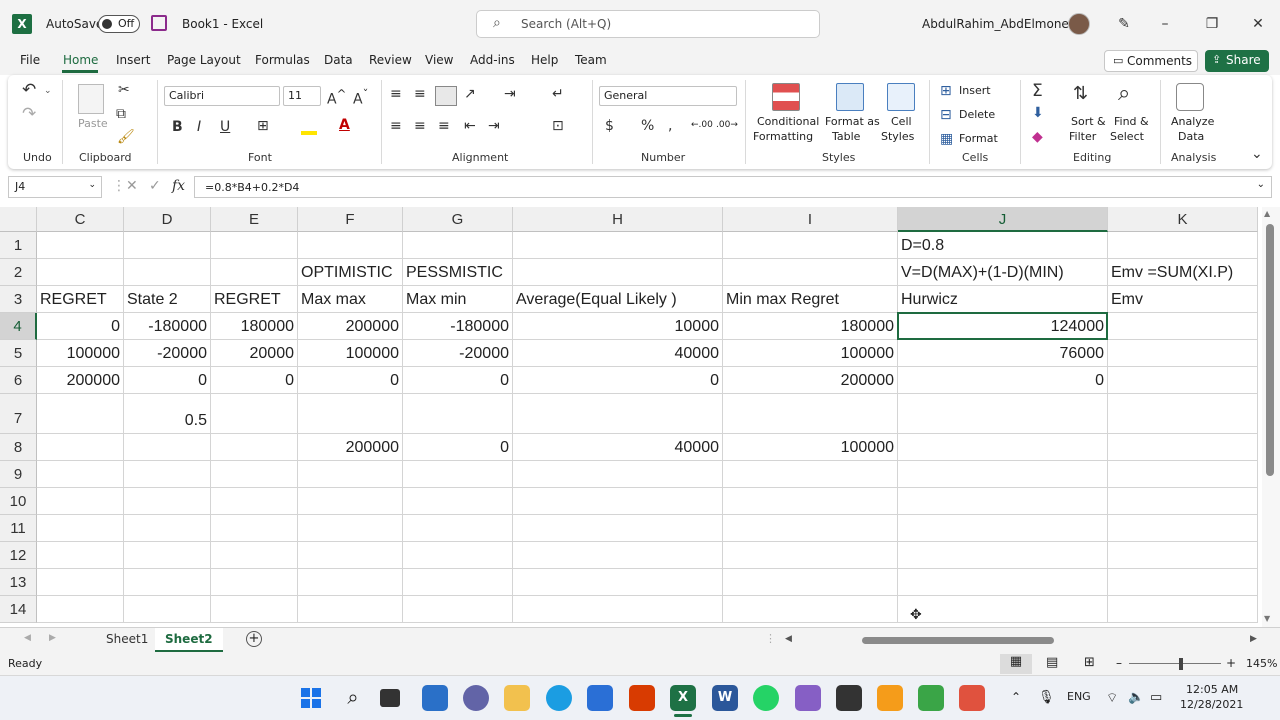 The image size is (1280, 720). What do you see at coordinates (1037, 91) in the screenshot?
I see `autosum-icon: Σ` at bounding box center [1037, 91].